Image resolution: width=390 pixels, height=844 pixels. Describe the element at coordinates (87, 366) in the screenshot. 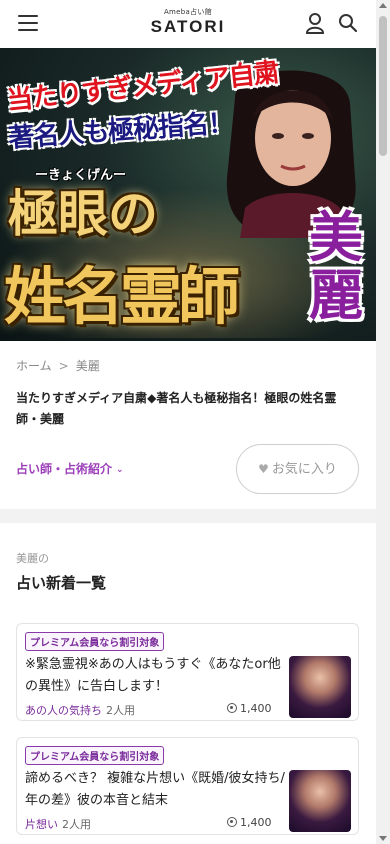

I see `breadcrumb-current: 美麗` at that location.